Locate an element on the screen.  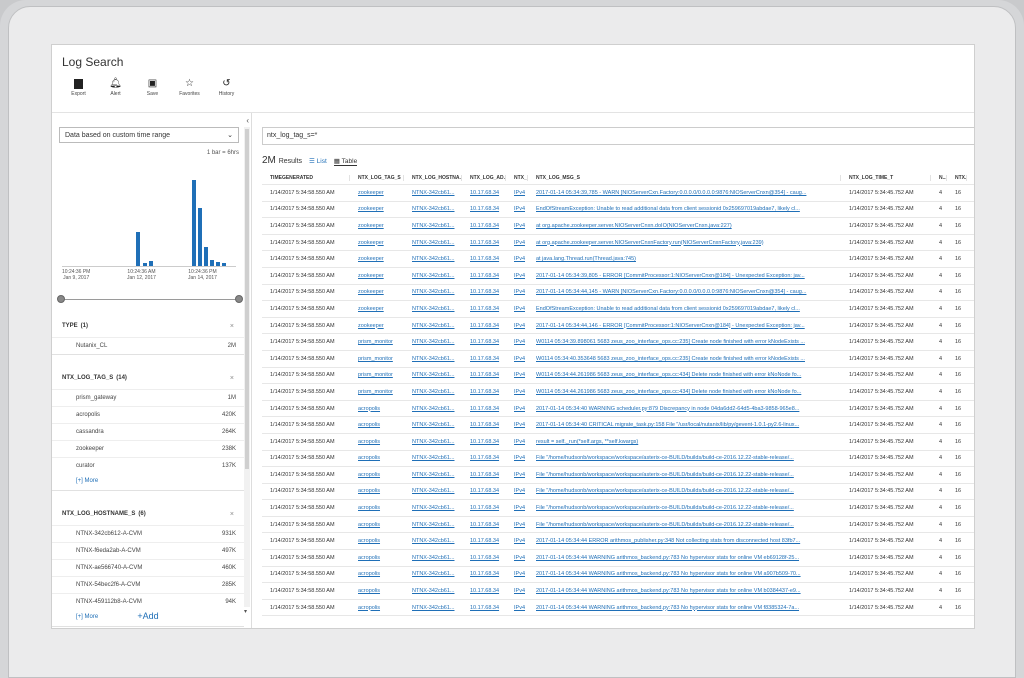
slider-start-handle is located at coordinates (61, 299).